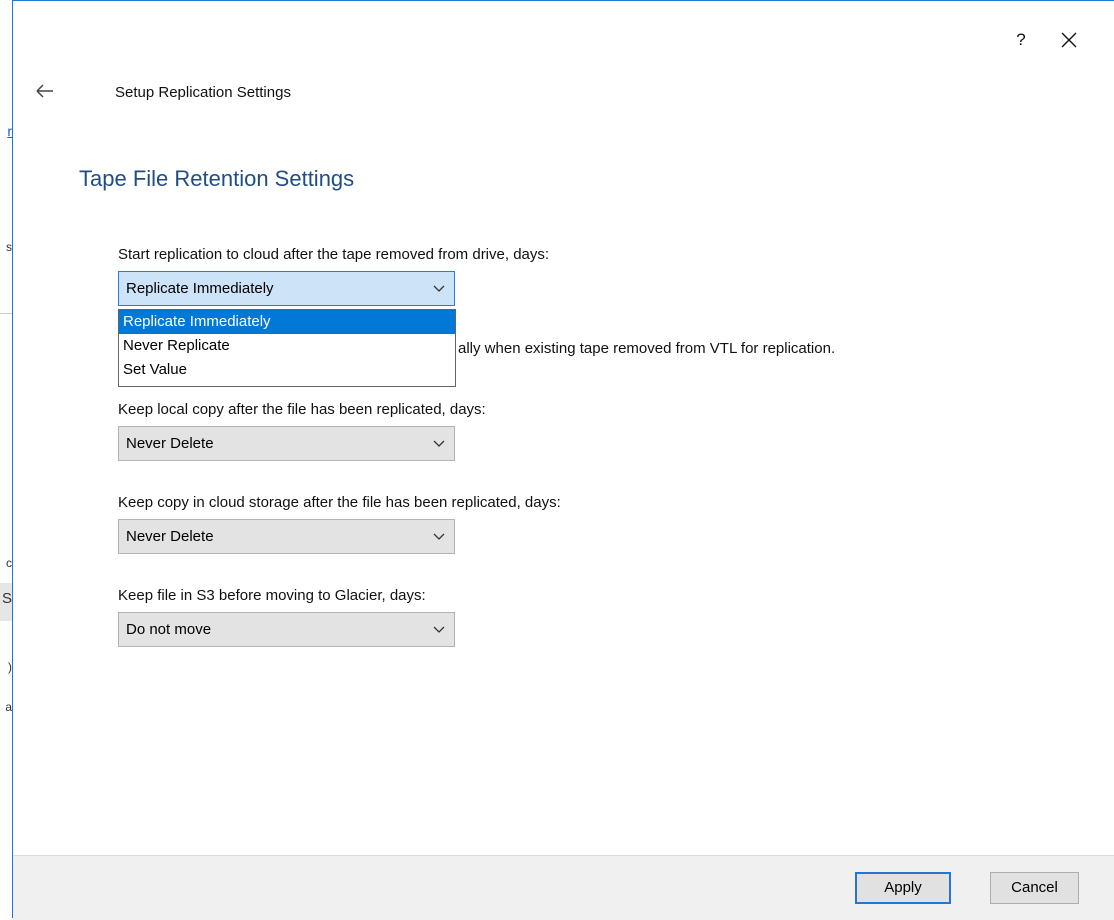  I want to click on background-text-fragment: a, so click(8, 707).